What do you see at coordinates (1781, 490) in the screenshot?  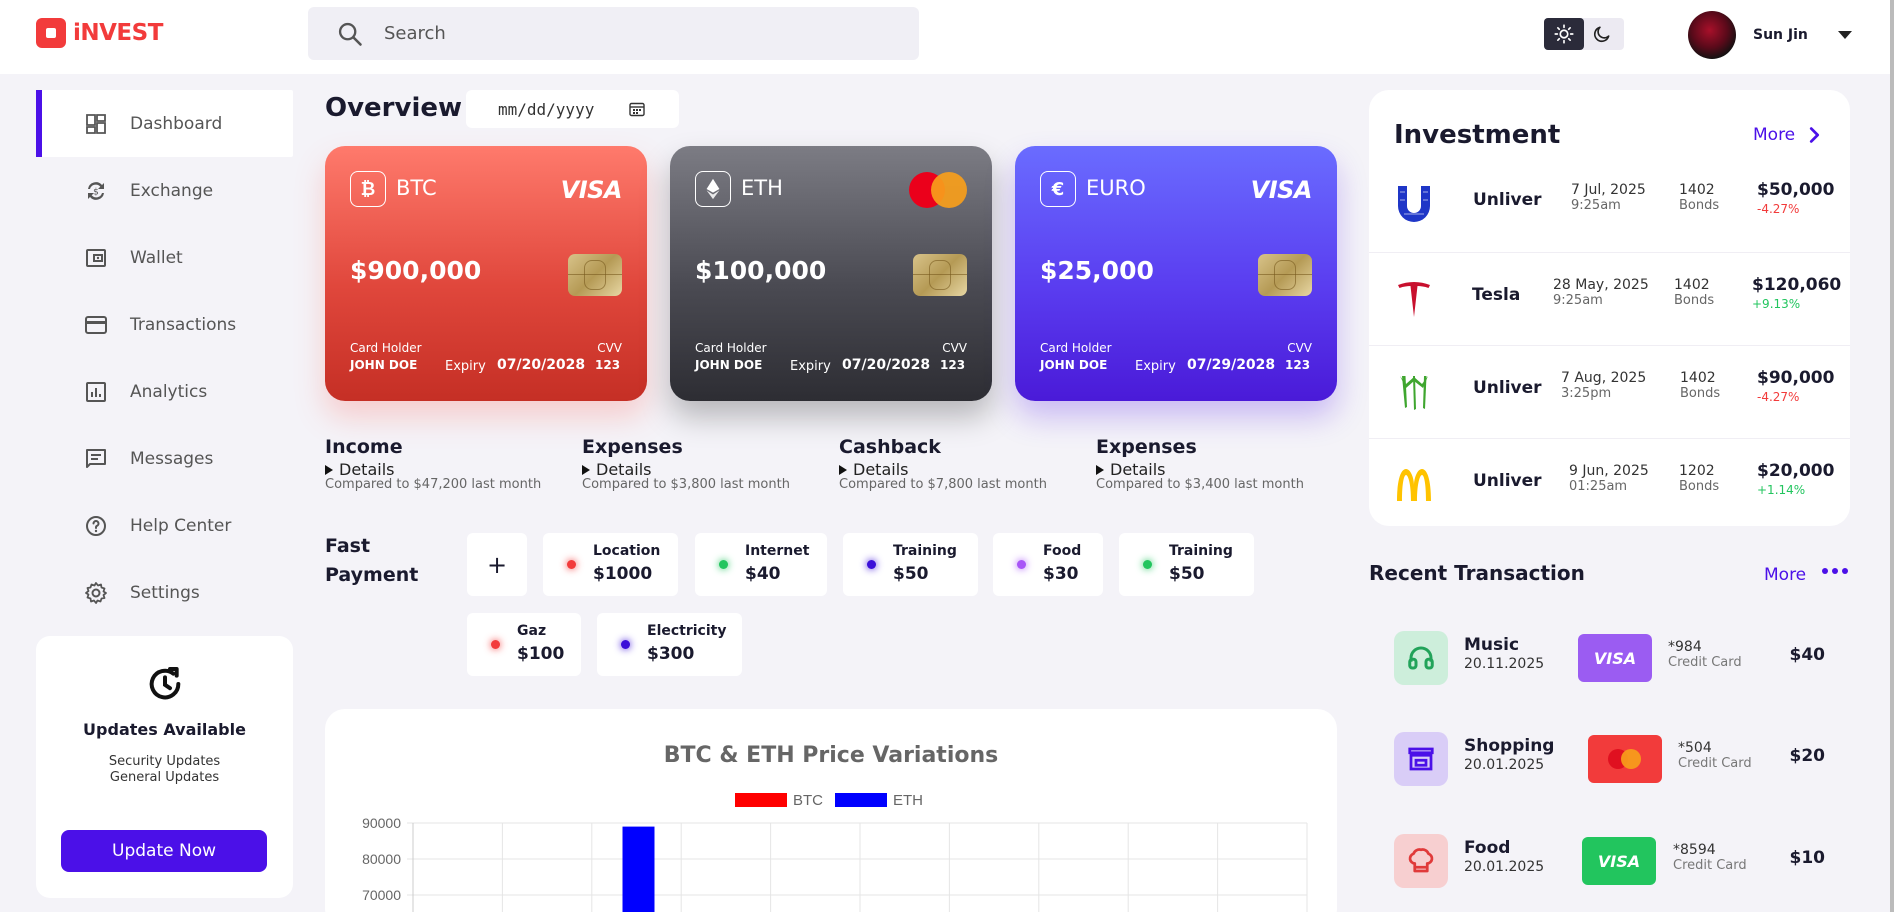 I see `investment-change: +1.14%` at bounding box center [1781, 490].